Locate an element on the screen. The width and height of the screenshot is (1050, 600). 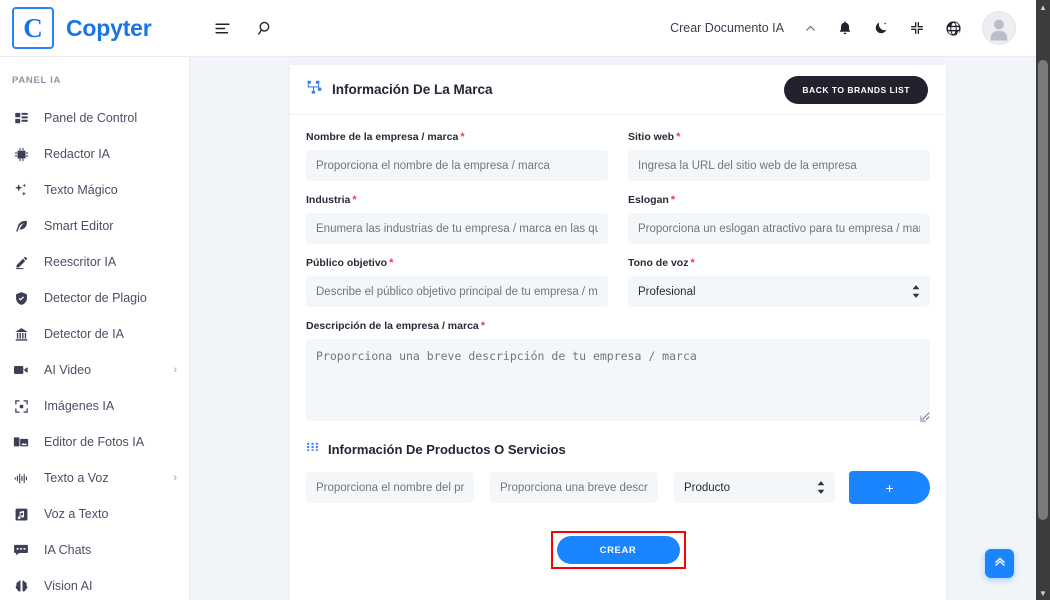
brand-node-icon is located at coordinates (314, 90).